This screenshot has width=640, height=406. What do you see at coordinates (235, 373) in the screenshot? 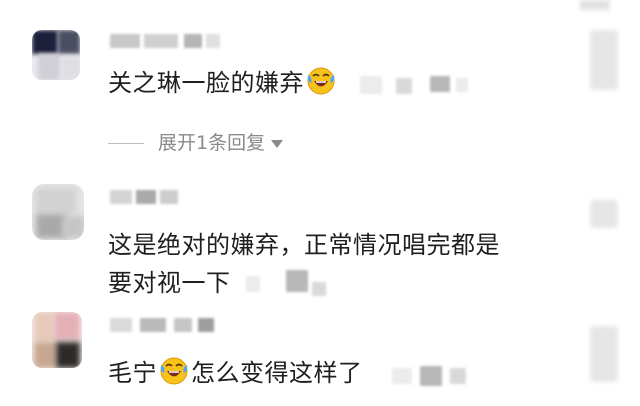
I see `comment-text: 毛宁 怎么变得这样了` at bounding box center [235, 373].